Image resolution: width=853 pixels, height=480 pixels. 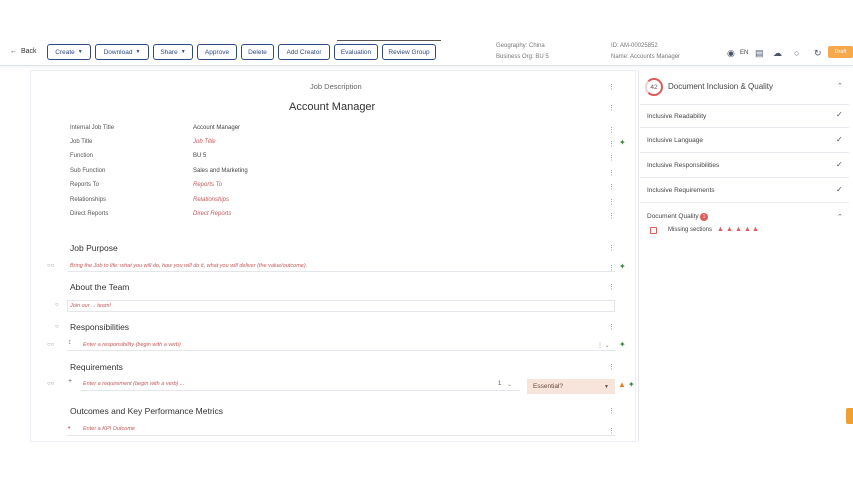 I want to click on section-title-requirements: Requirements, so click(x=96, y=367).